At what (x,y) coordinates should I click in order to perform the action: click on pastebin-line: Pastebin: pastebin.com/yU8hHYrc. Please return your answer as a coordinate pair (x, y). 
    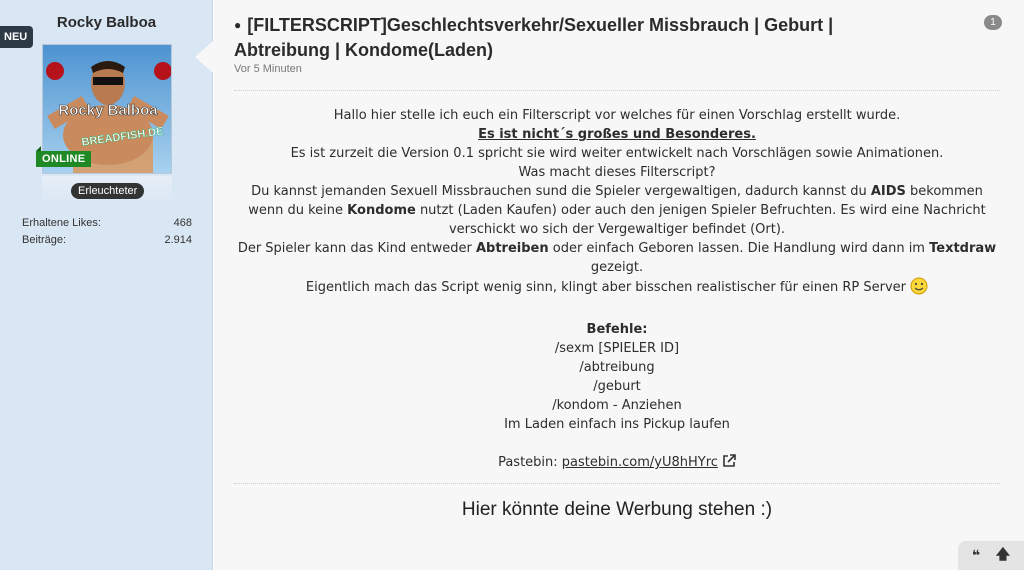
    Looking at the image, I should click on (617, 463).